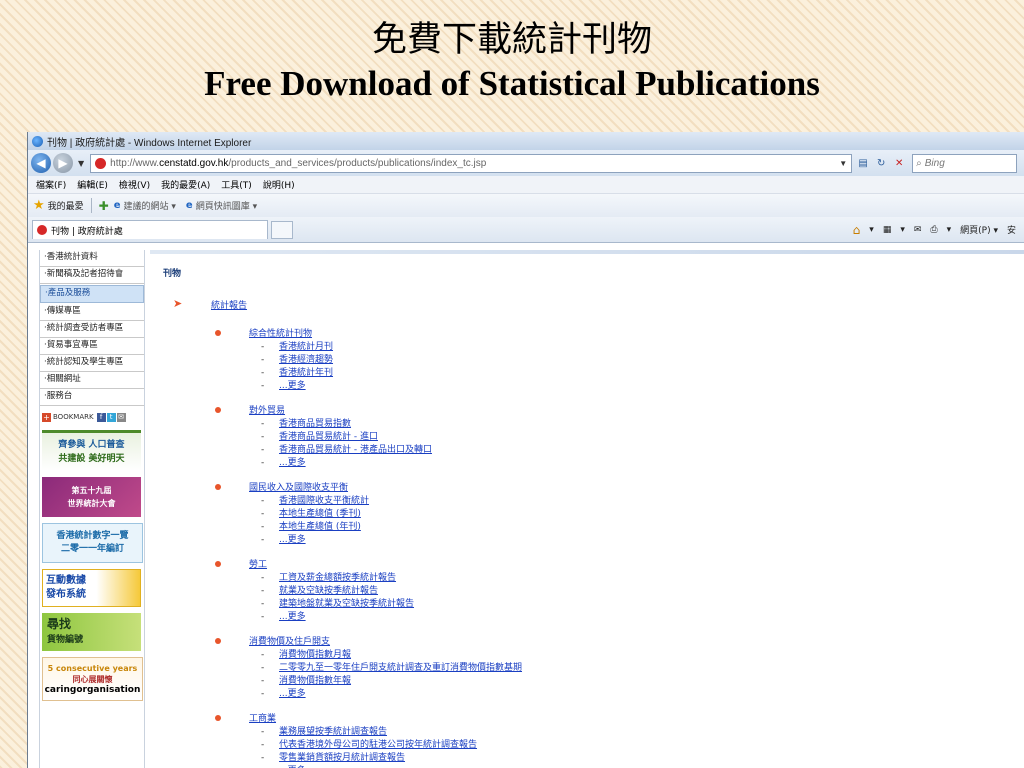  What do you see at coordinates (526, 230) in the screenshot?
I see `tab-bar: 刊物 | 政府統計處 ⌂ ▾ ▦ ▾ ✉ ⎙ ▾ 網頁(P) ▾ 安` at bounding box center [526, 230].